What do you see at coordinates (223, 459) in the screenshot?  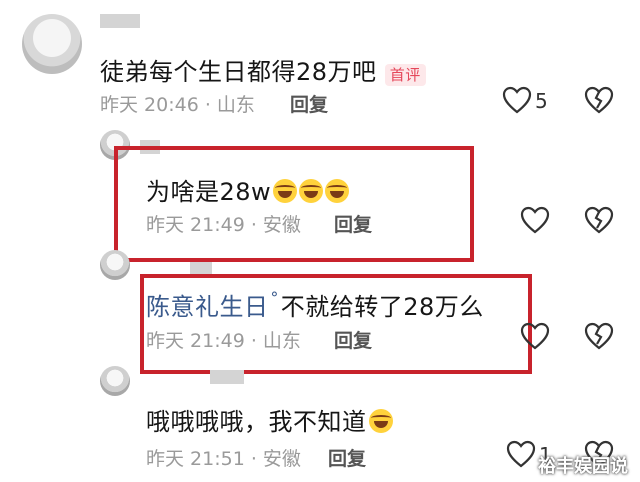 I see `comment-meta: 昨天 21:51 · 安徽` at bounding box center [223, 459].